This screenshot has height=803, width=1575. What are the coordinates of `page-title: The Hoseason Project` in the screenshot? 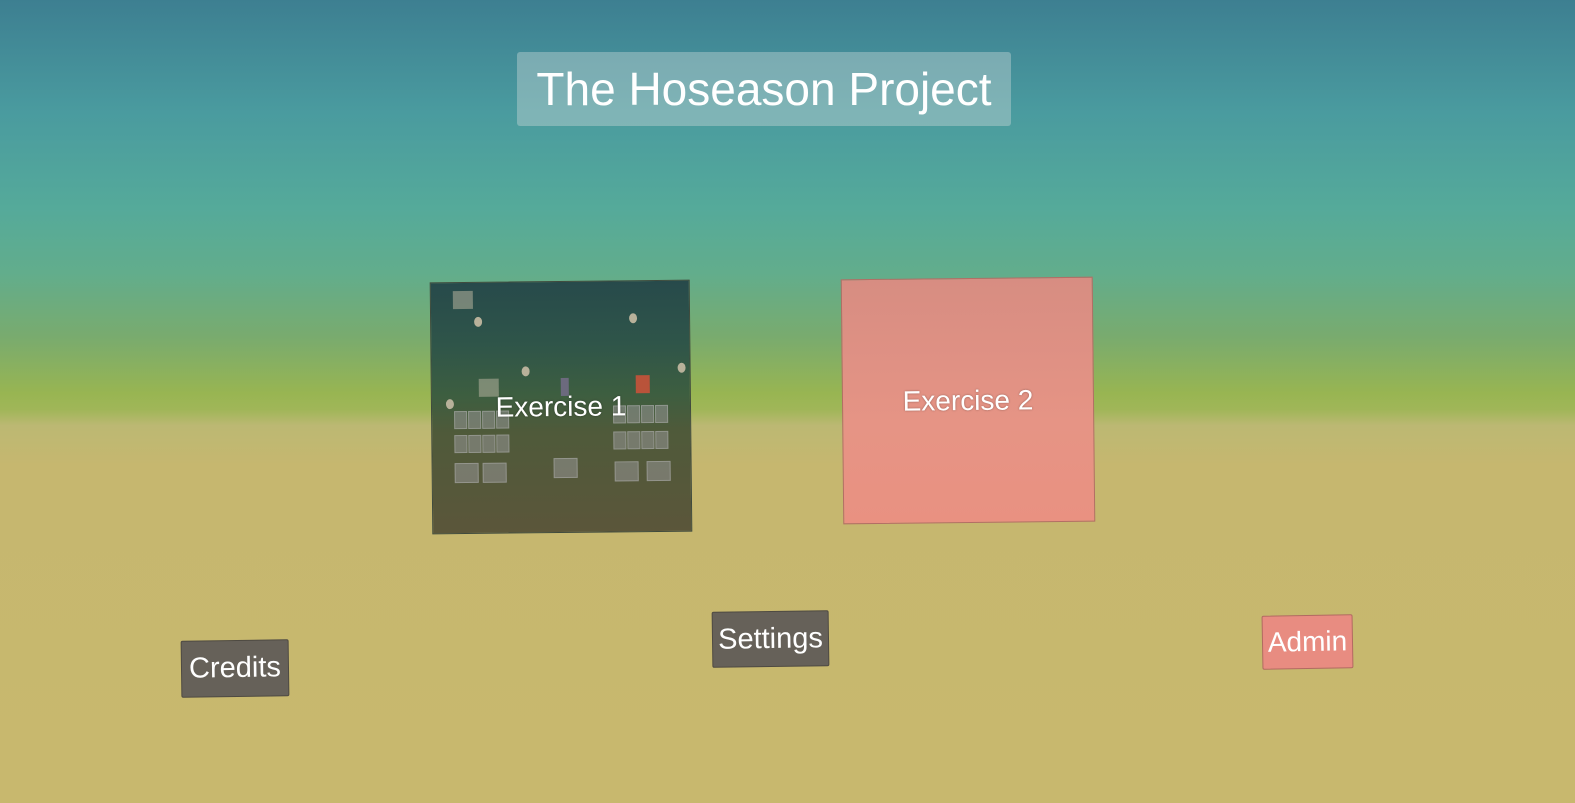 It's located at (764, 89).